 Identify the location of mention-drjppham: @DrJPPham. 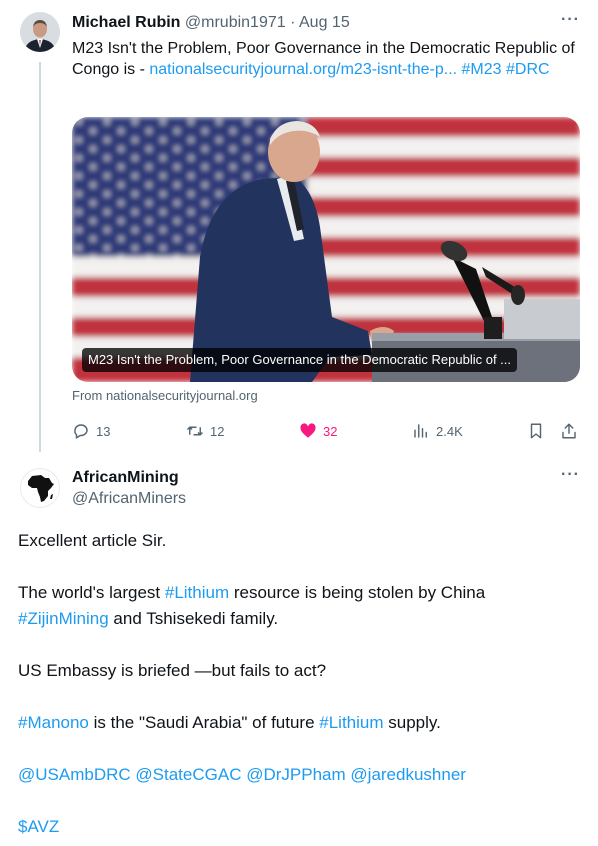
(295, 774).